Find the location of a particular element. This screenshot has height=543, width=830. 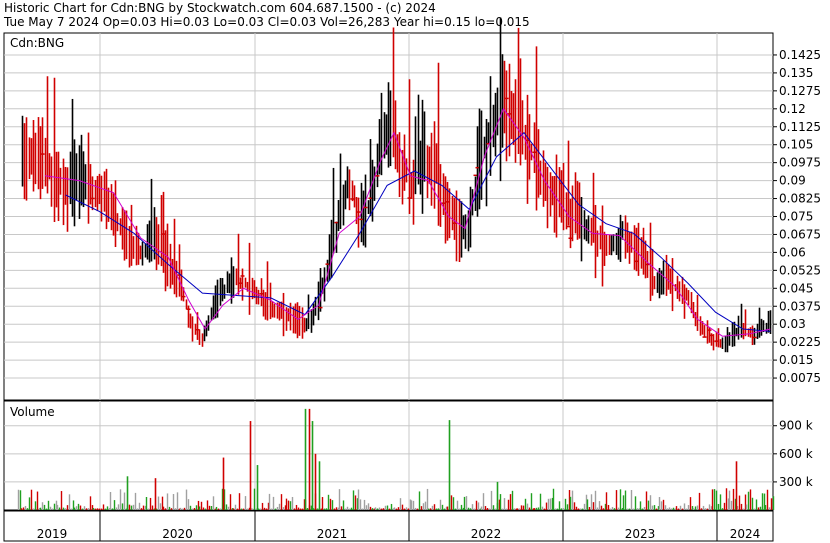

price-tick-label: 0.1425 is located at coordinates (800, 55).